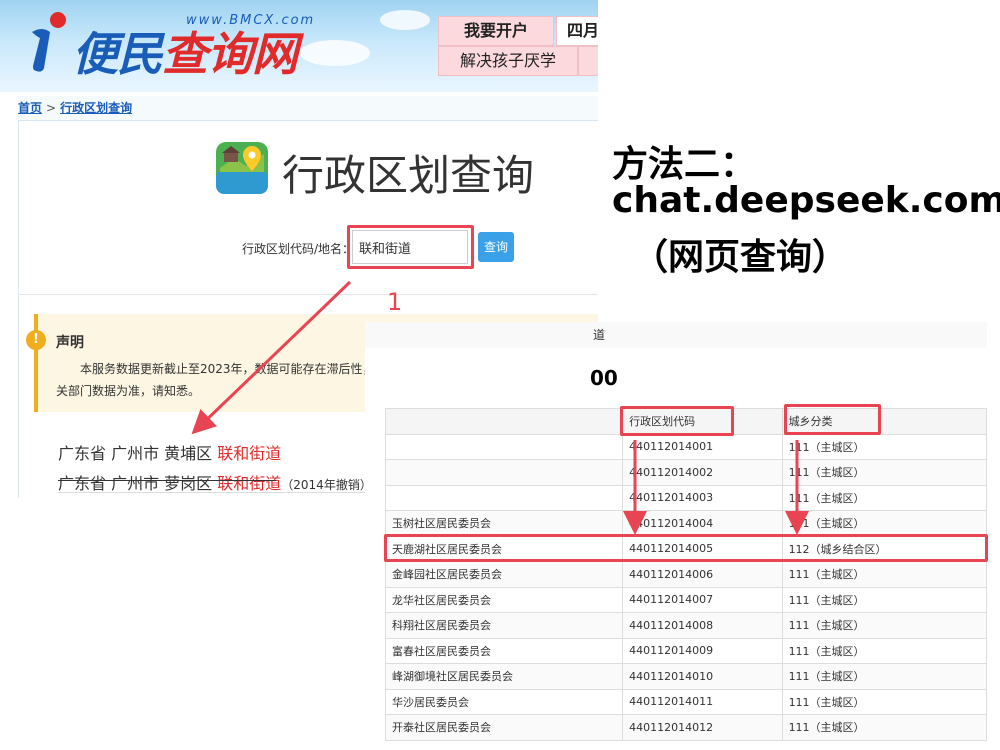 This screenshot has width=1000, height=750. I want to click on table-row: 440112014003 111（主城区）, so click(685, 497).